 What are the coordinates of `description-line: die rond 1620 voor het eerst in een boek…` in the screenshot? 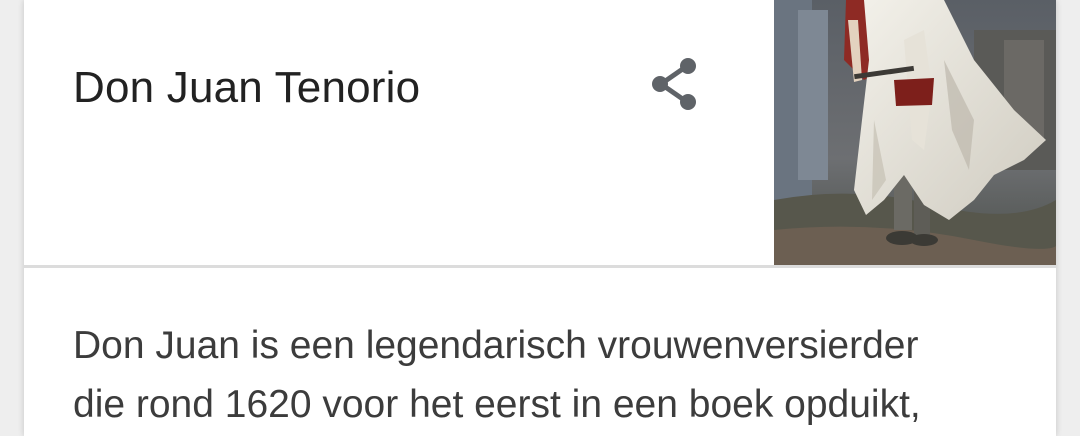 It's located at (497, 404).